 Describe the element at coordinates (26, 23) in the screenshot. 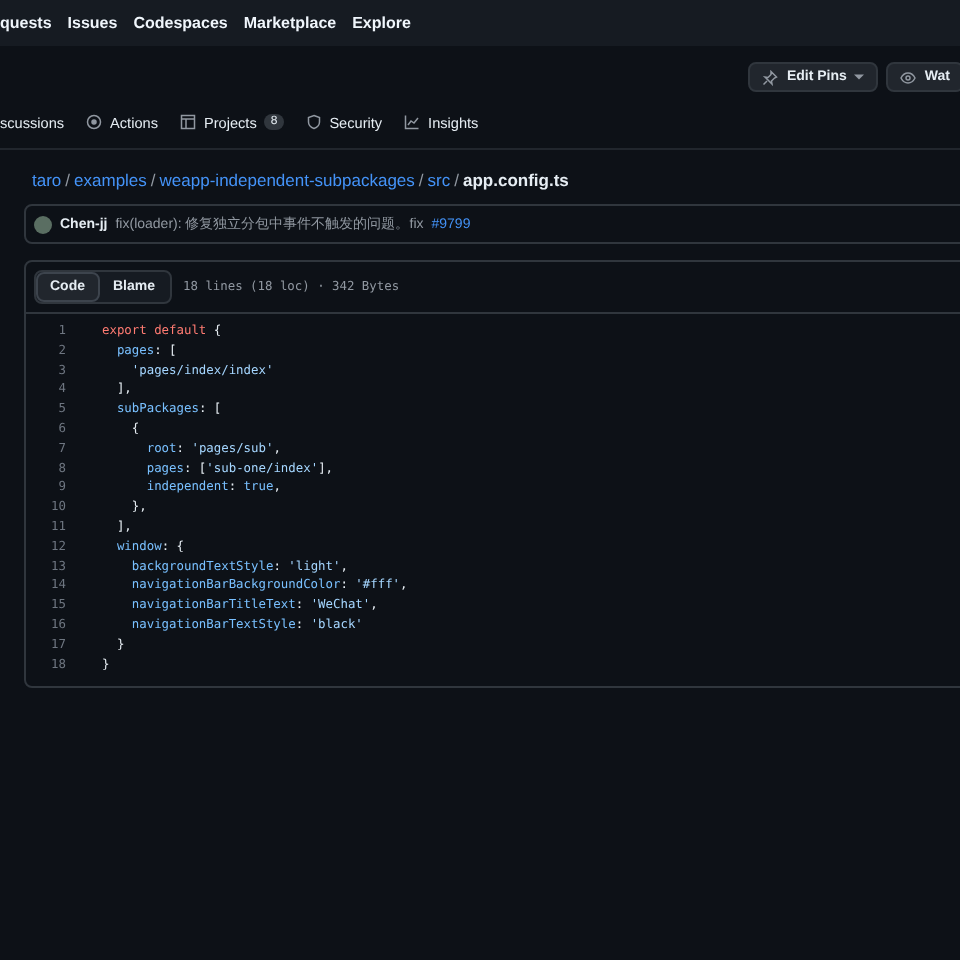

I see `nav-link: quests` at that location.